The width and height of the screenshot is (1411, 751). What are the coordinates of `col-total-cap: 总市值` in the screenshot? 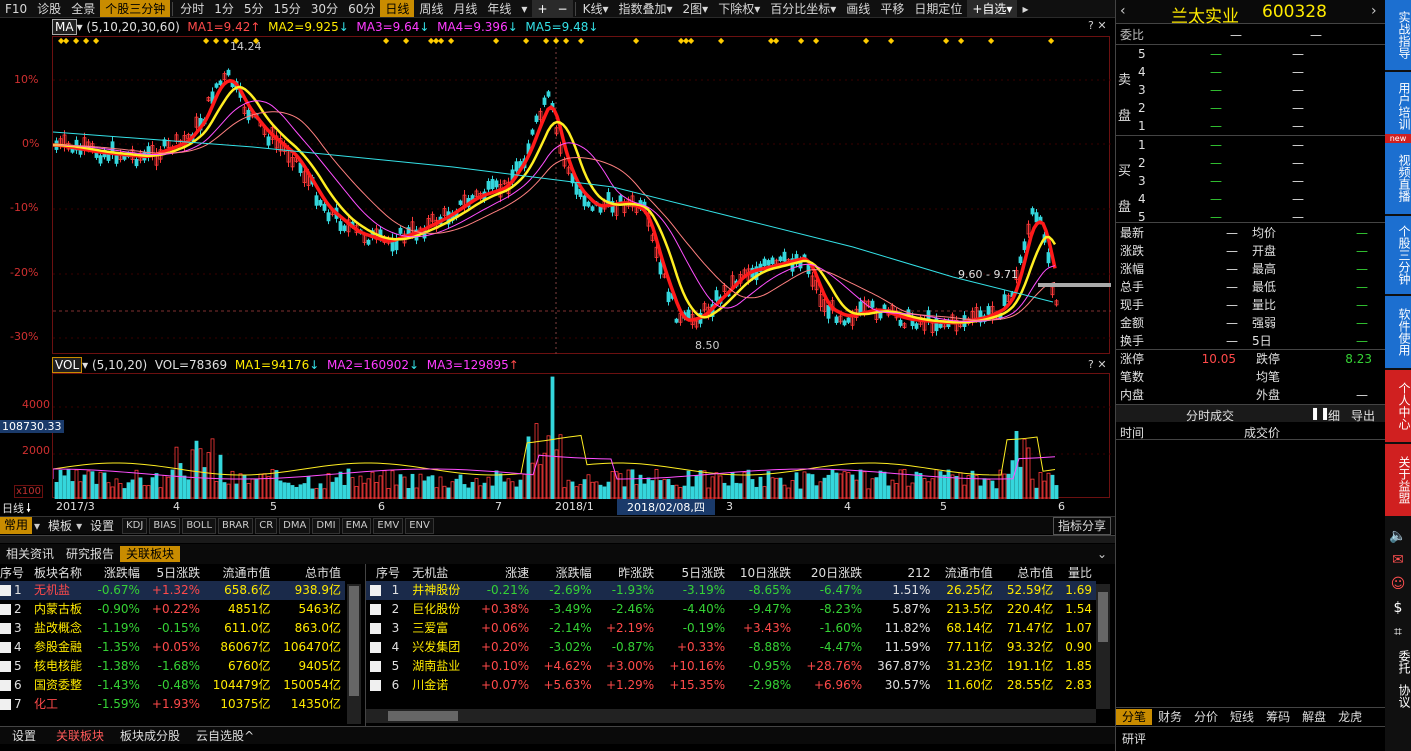 It's located at (310, 572).